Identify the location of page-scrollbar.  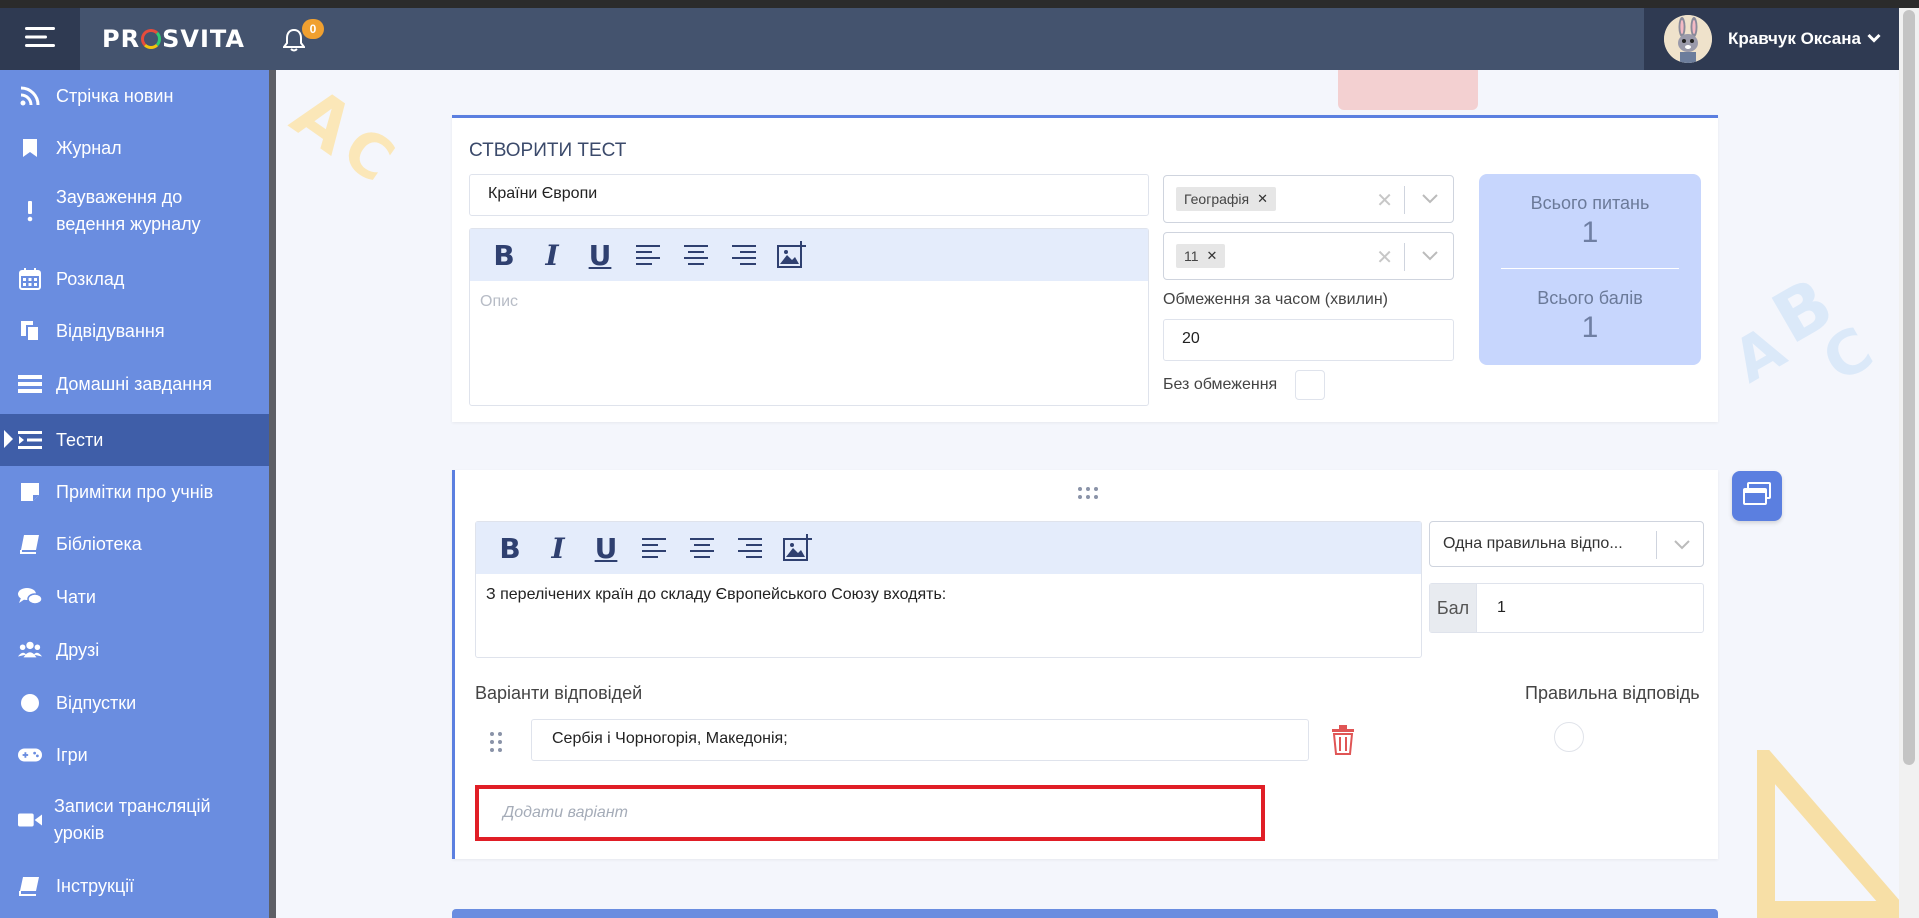
(1909, 463).